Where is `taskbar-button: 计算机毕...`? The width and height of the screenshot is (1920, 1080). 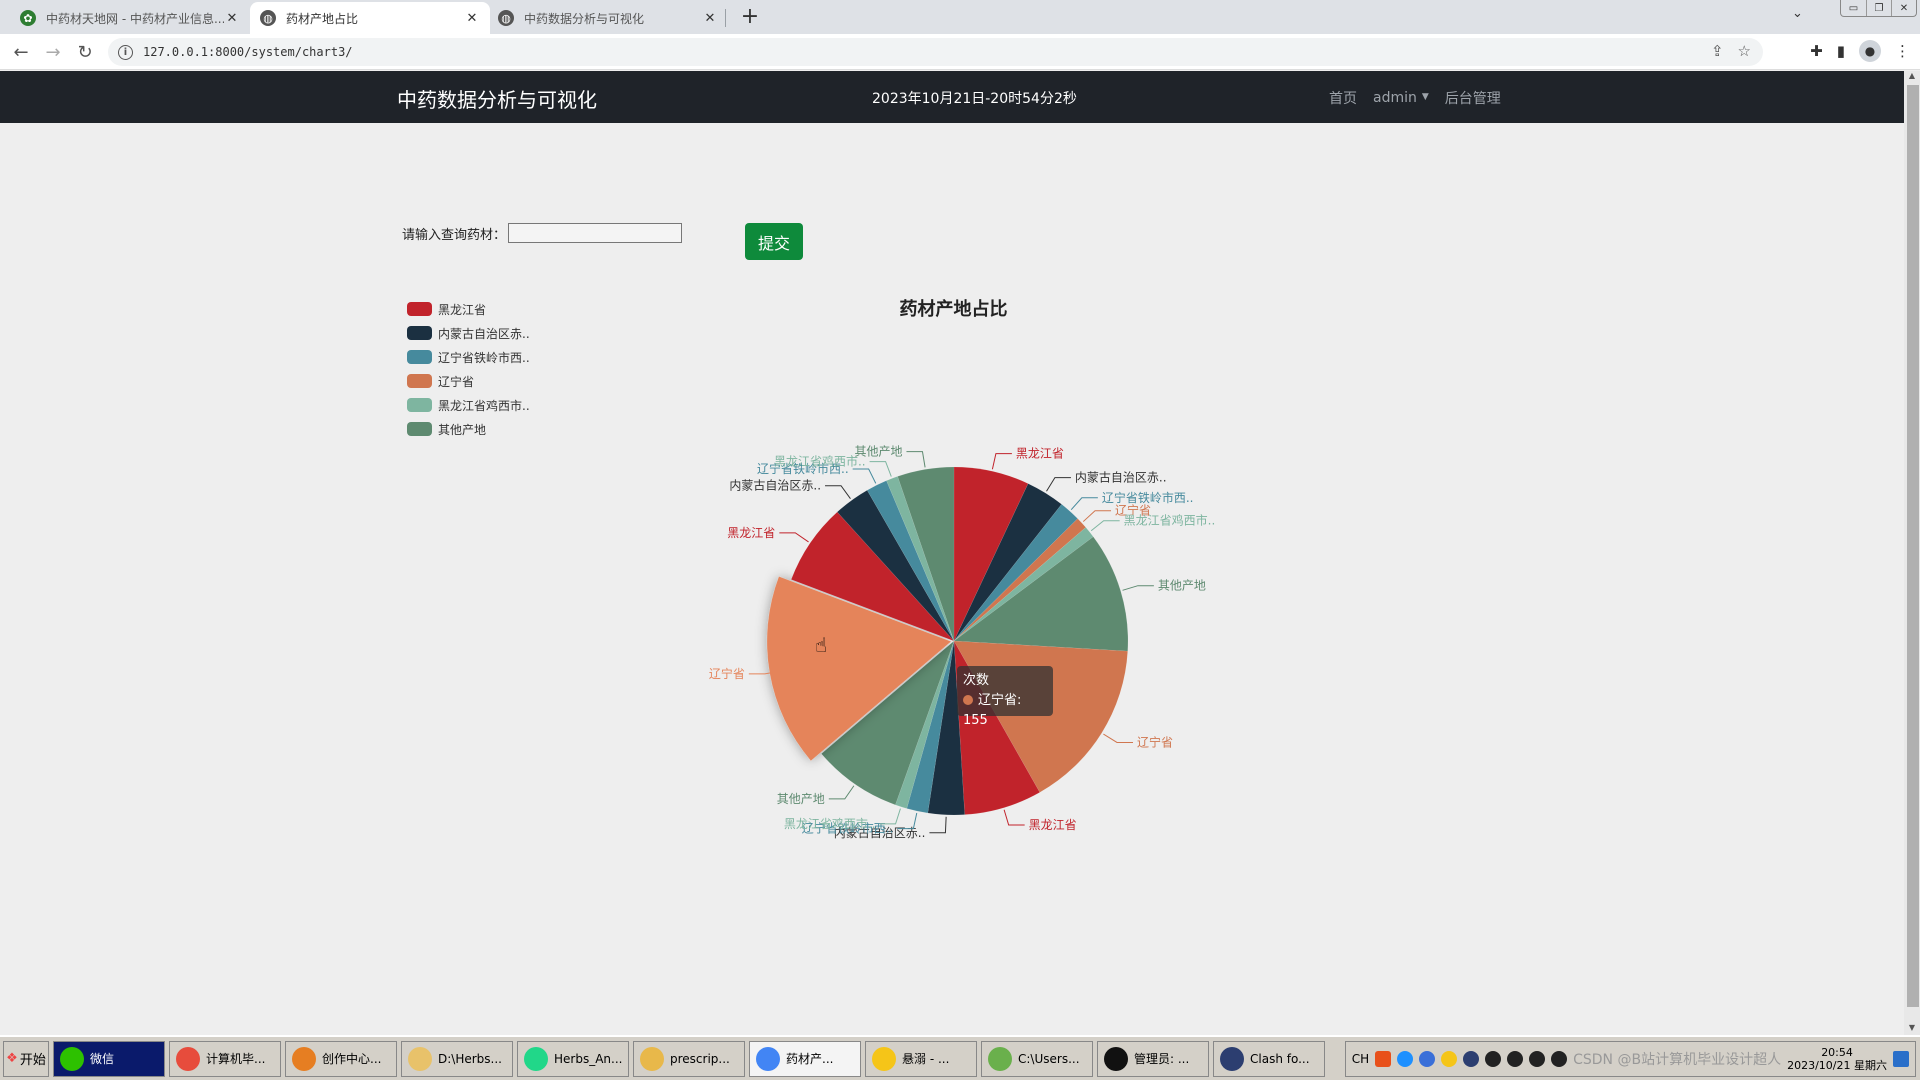
taskbar-button: 计算机毕... is located at coordinates (225, 1058).